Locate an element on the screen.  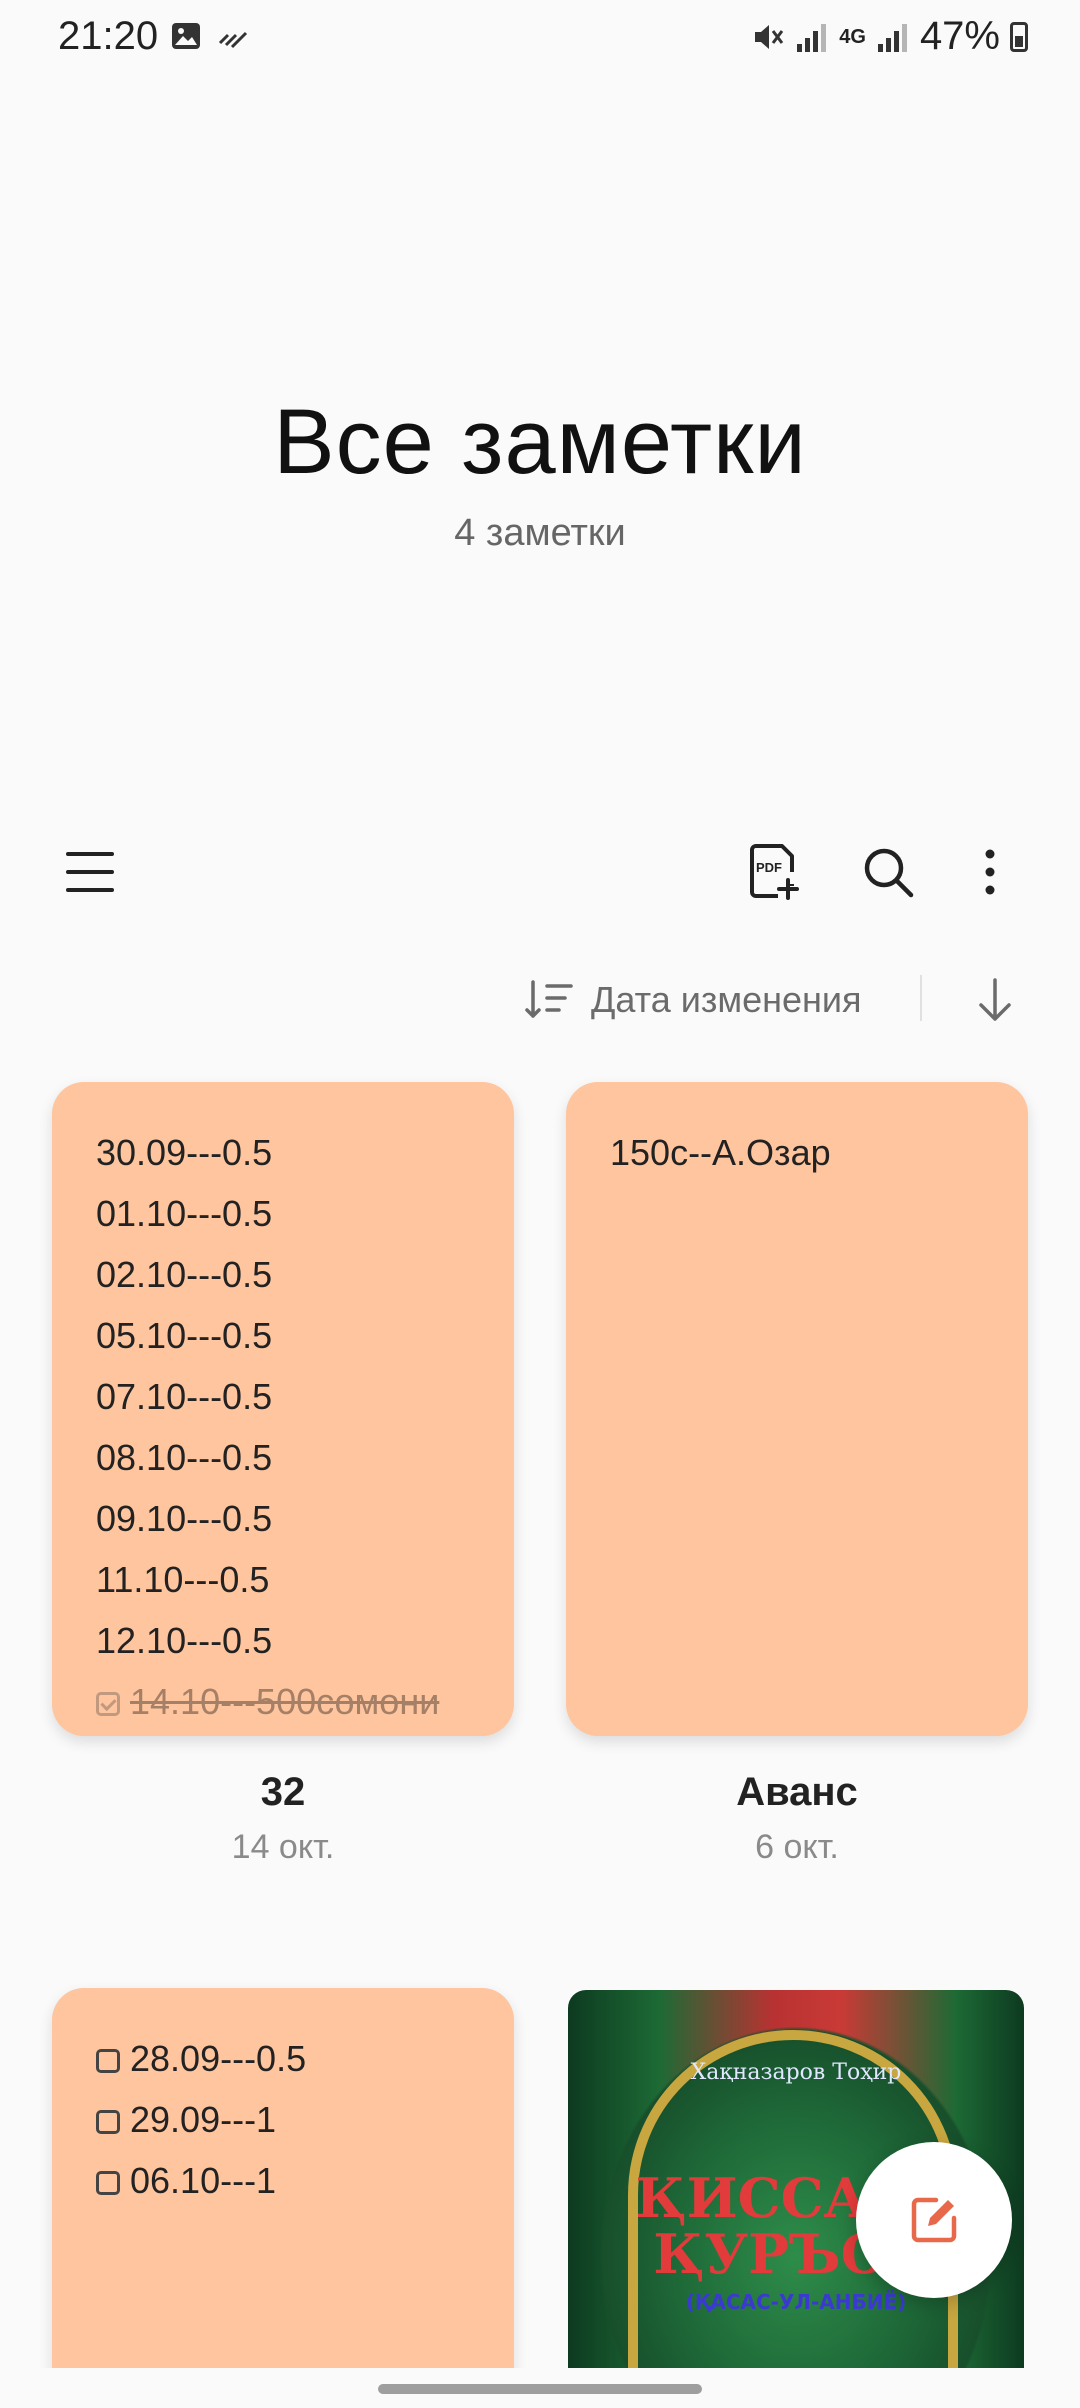
checklist-item: 28.09---0.5 is located at coordinates (201, 2058).